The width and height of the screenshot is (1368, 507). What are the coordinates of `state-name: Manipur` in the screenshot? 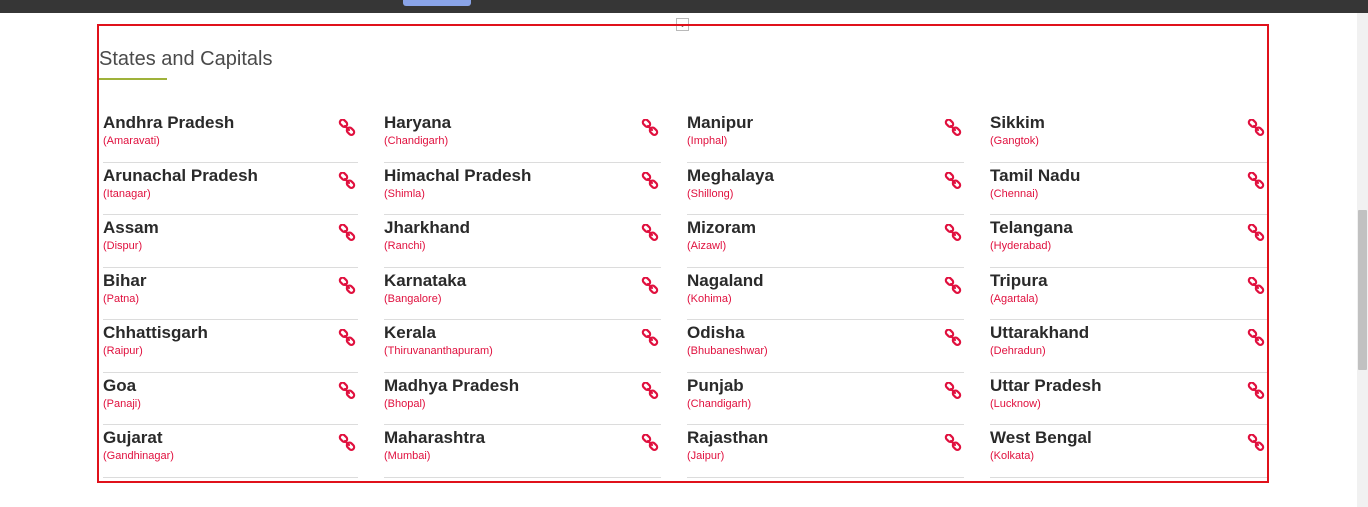 It's located at (720, 122).